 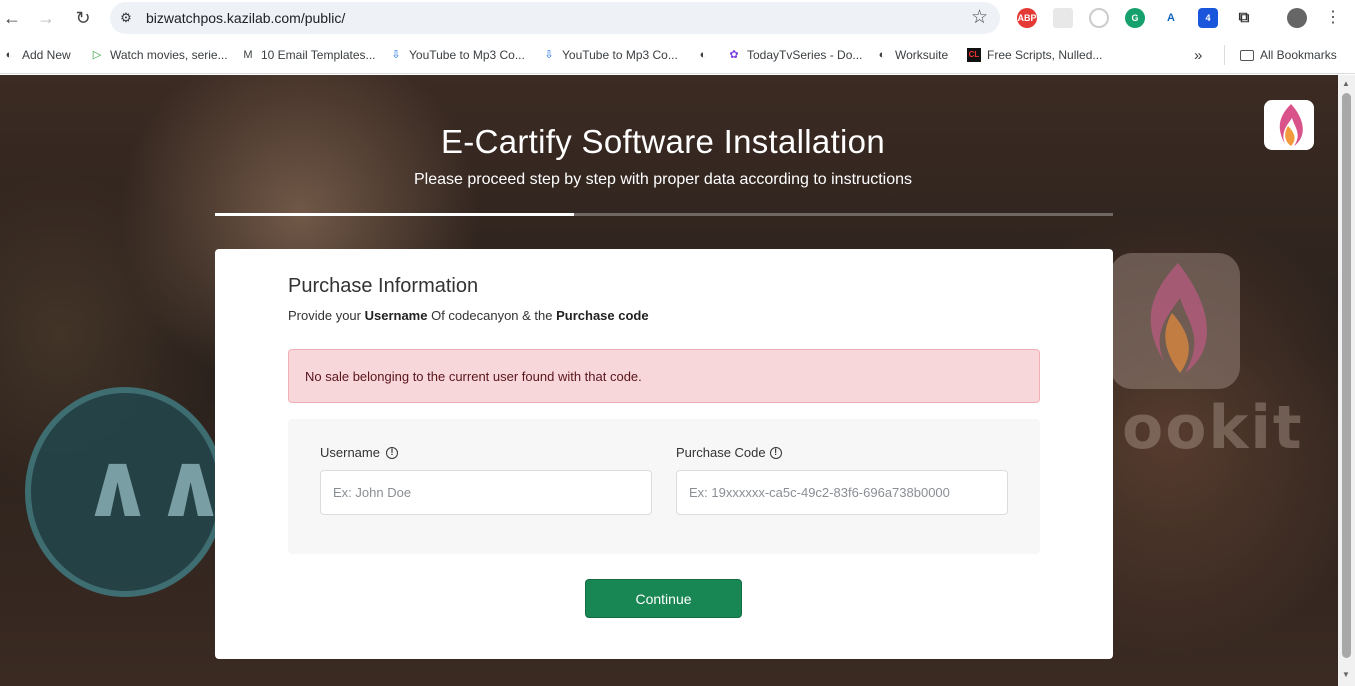 I want to click on more-bookmarks-chevron-icon: », so click(x=1198, y=55).